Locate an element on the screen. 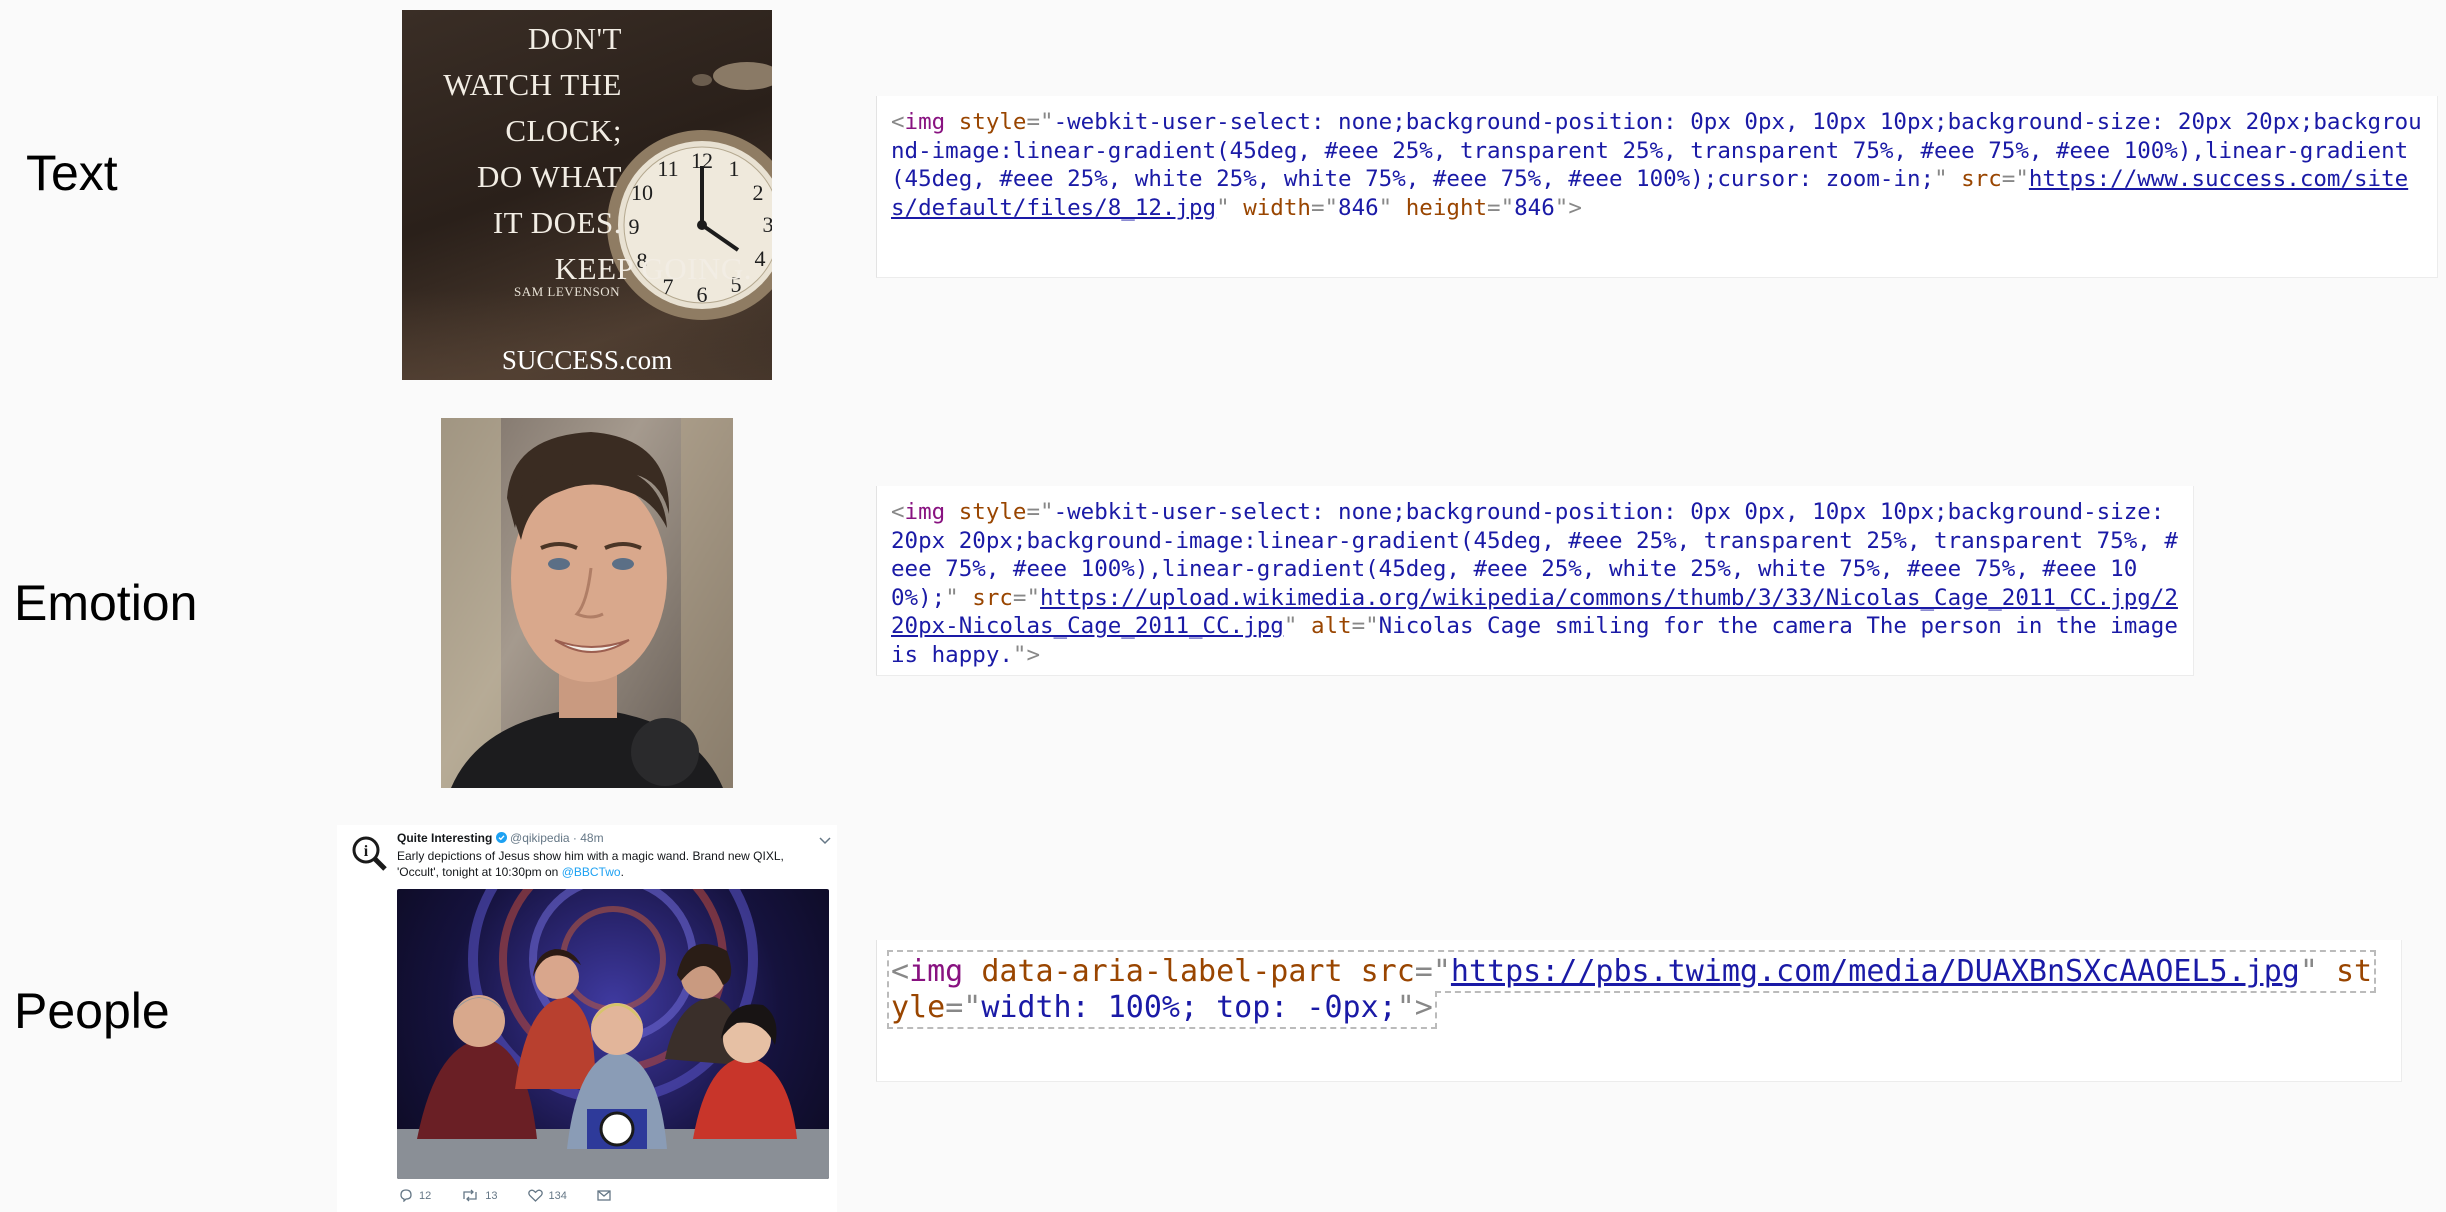 Image resolution: width=2446 pixels, height=1212 pixels. clock-numeral: 9 is located at coordinates (634, 226).